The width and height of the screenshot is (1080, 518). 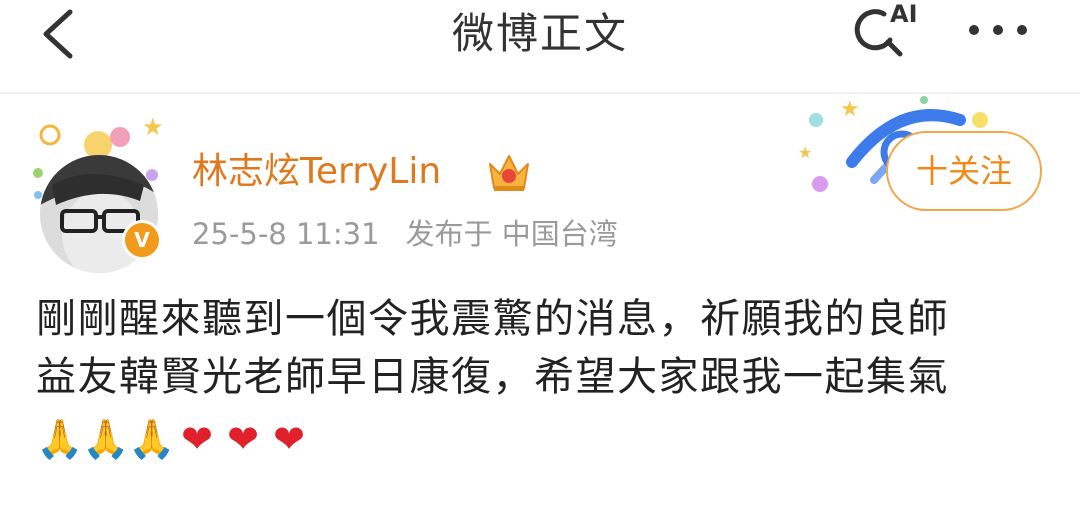 What do you see at coordinates (492, 319) in the screenshot?
I see `post-text-line: 剛剛醒來聽到一個令我震驚的消息，祈願我的良師` at bounding box center [492, 319].